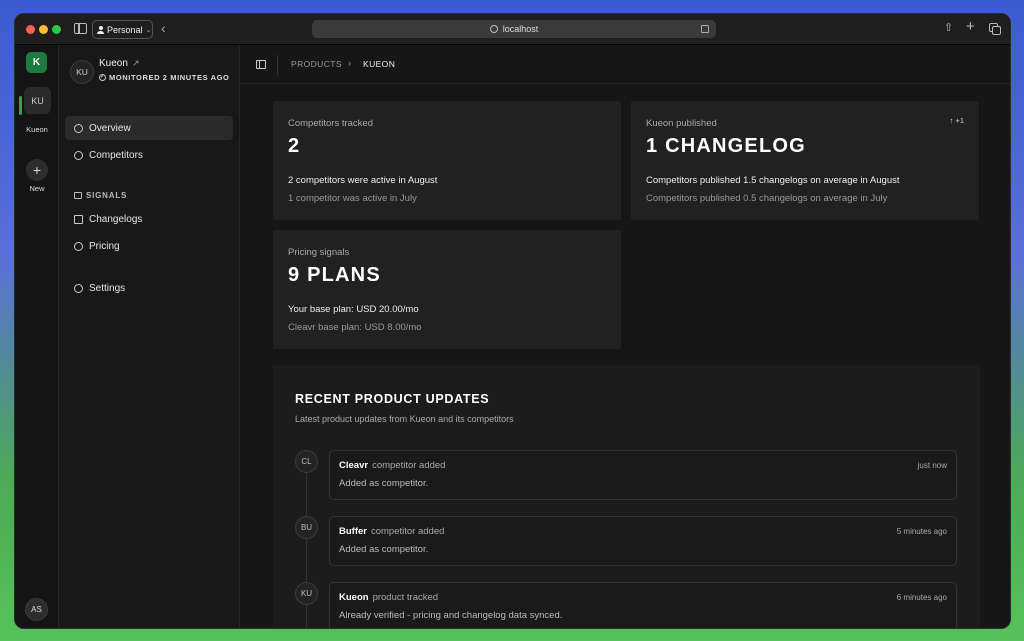 The image size is (1024, 641). Describe the element at coordinates (78, 195) in the screenshot. I see `signals-icon` at that location.